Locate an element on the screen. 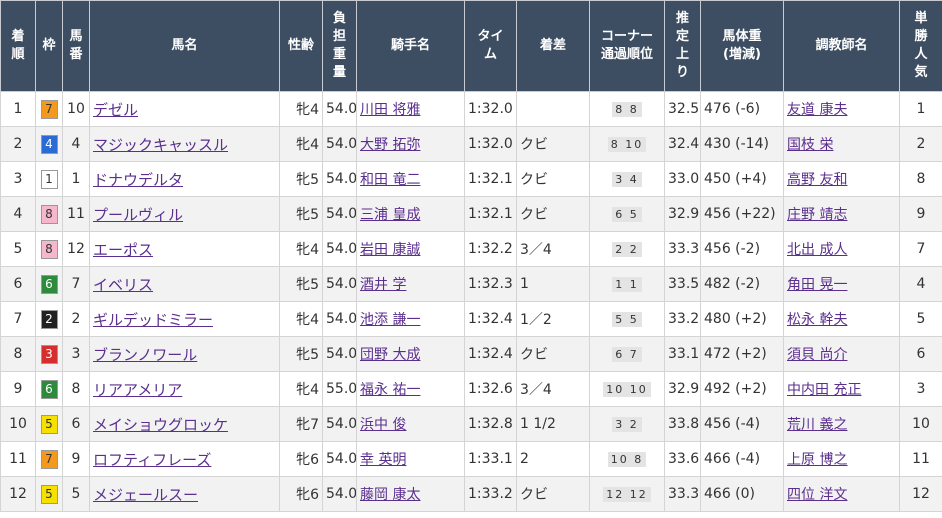 This screenshot has height=518, width=942. horse-name-link: ブランノワール is located at coordinates (145, 355).